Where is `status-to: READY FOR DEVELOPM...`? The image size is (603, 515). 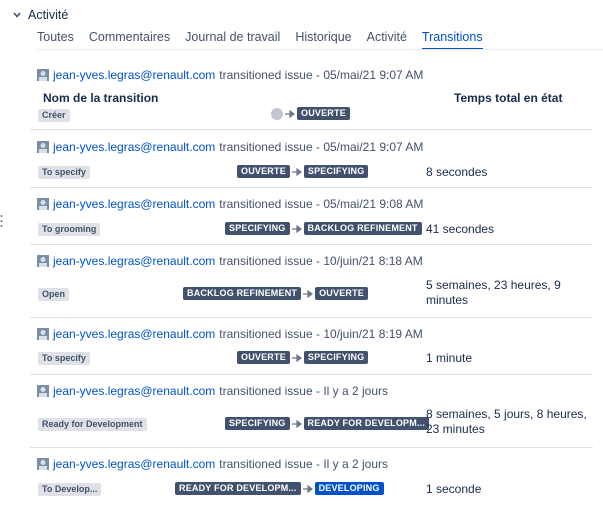 status-to: READY FOR DEVELOPM... is located at coordinates (366, 423).